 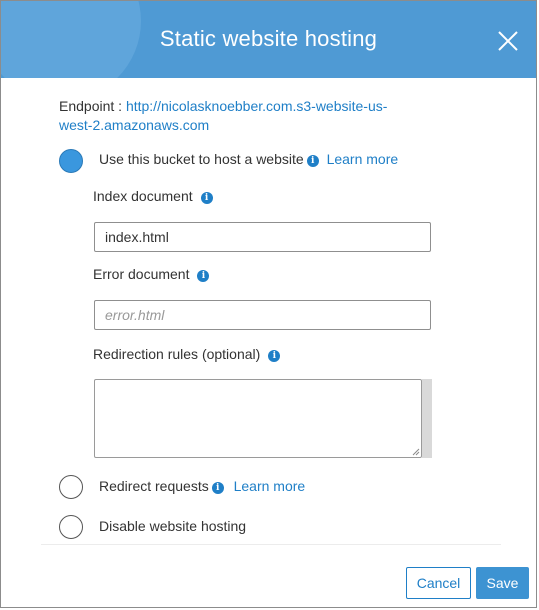 What do you see at coordinates (262, 237) in the screenshot?
I see `index-document-input` at bounding box center [262, 237].